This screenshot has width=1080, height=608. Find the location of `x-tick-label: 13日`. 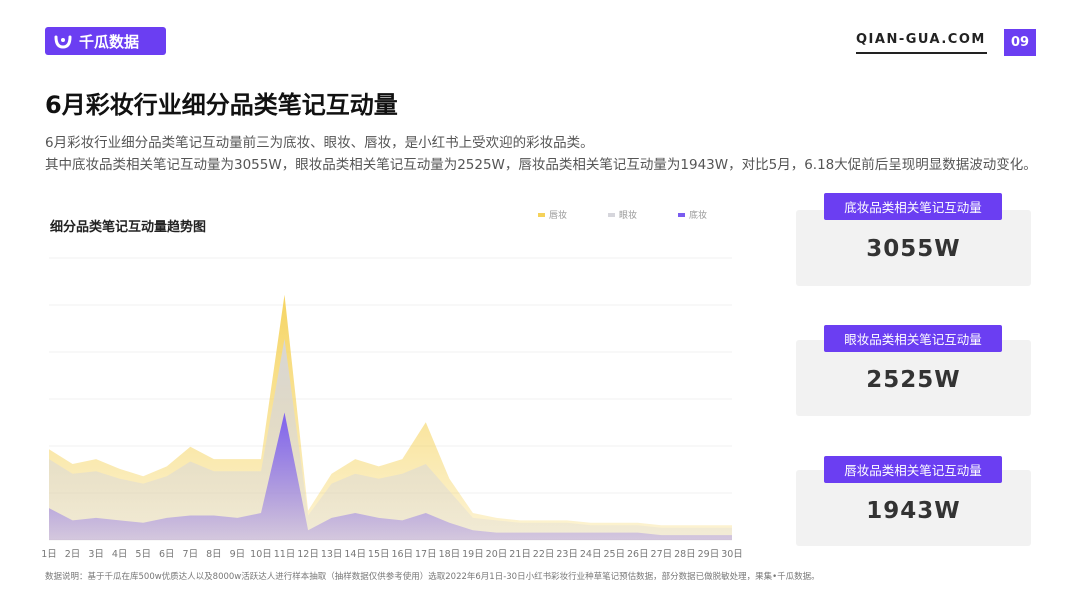

x-tick-label: 13日 is located at coordinates (332, 554).